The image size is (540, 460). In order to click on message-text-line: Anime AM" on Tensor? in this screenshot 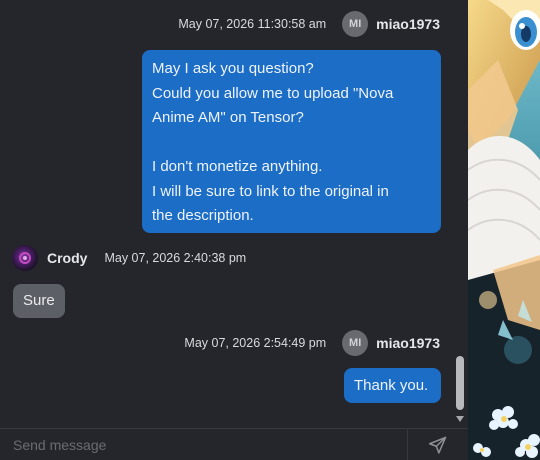, I will do `click(228, 117)`.